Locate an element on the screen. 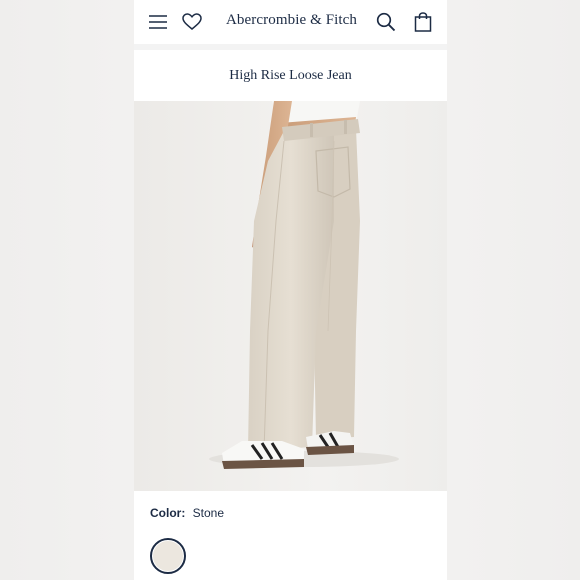  color-label: Color: is located at coordinates (168, 513).